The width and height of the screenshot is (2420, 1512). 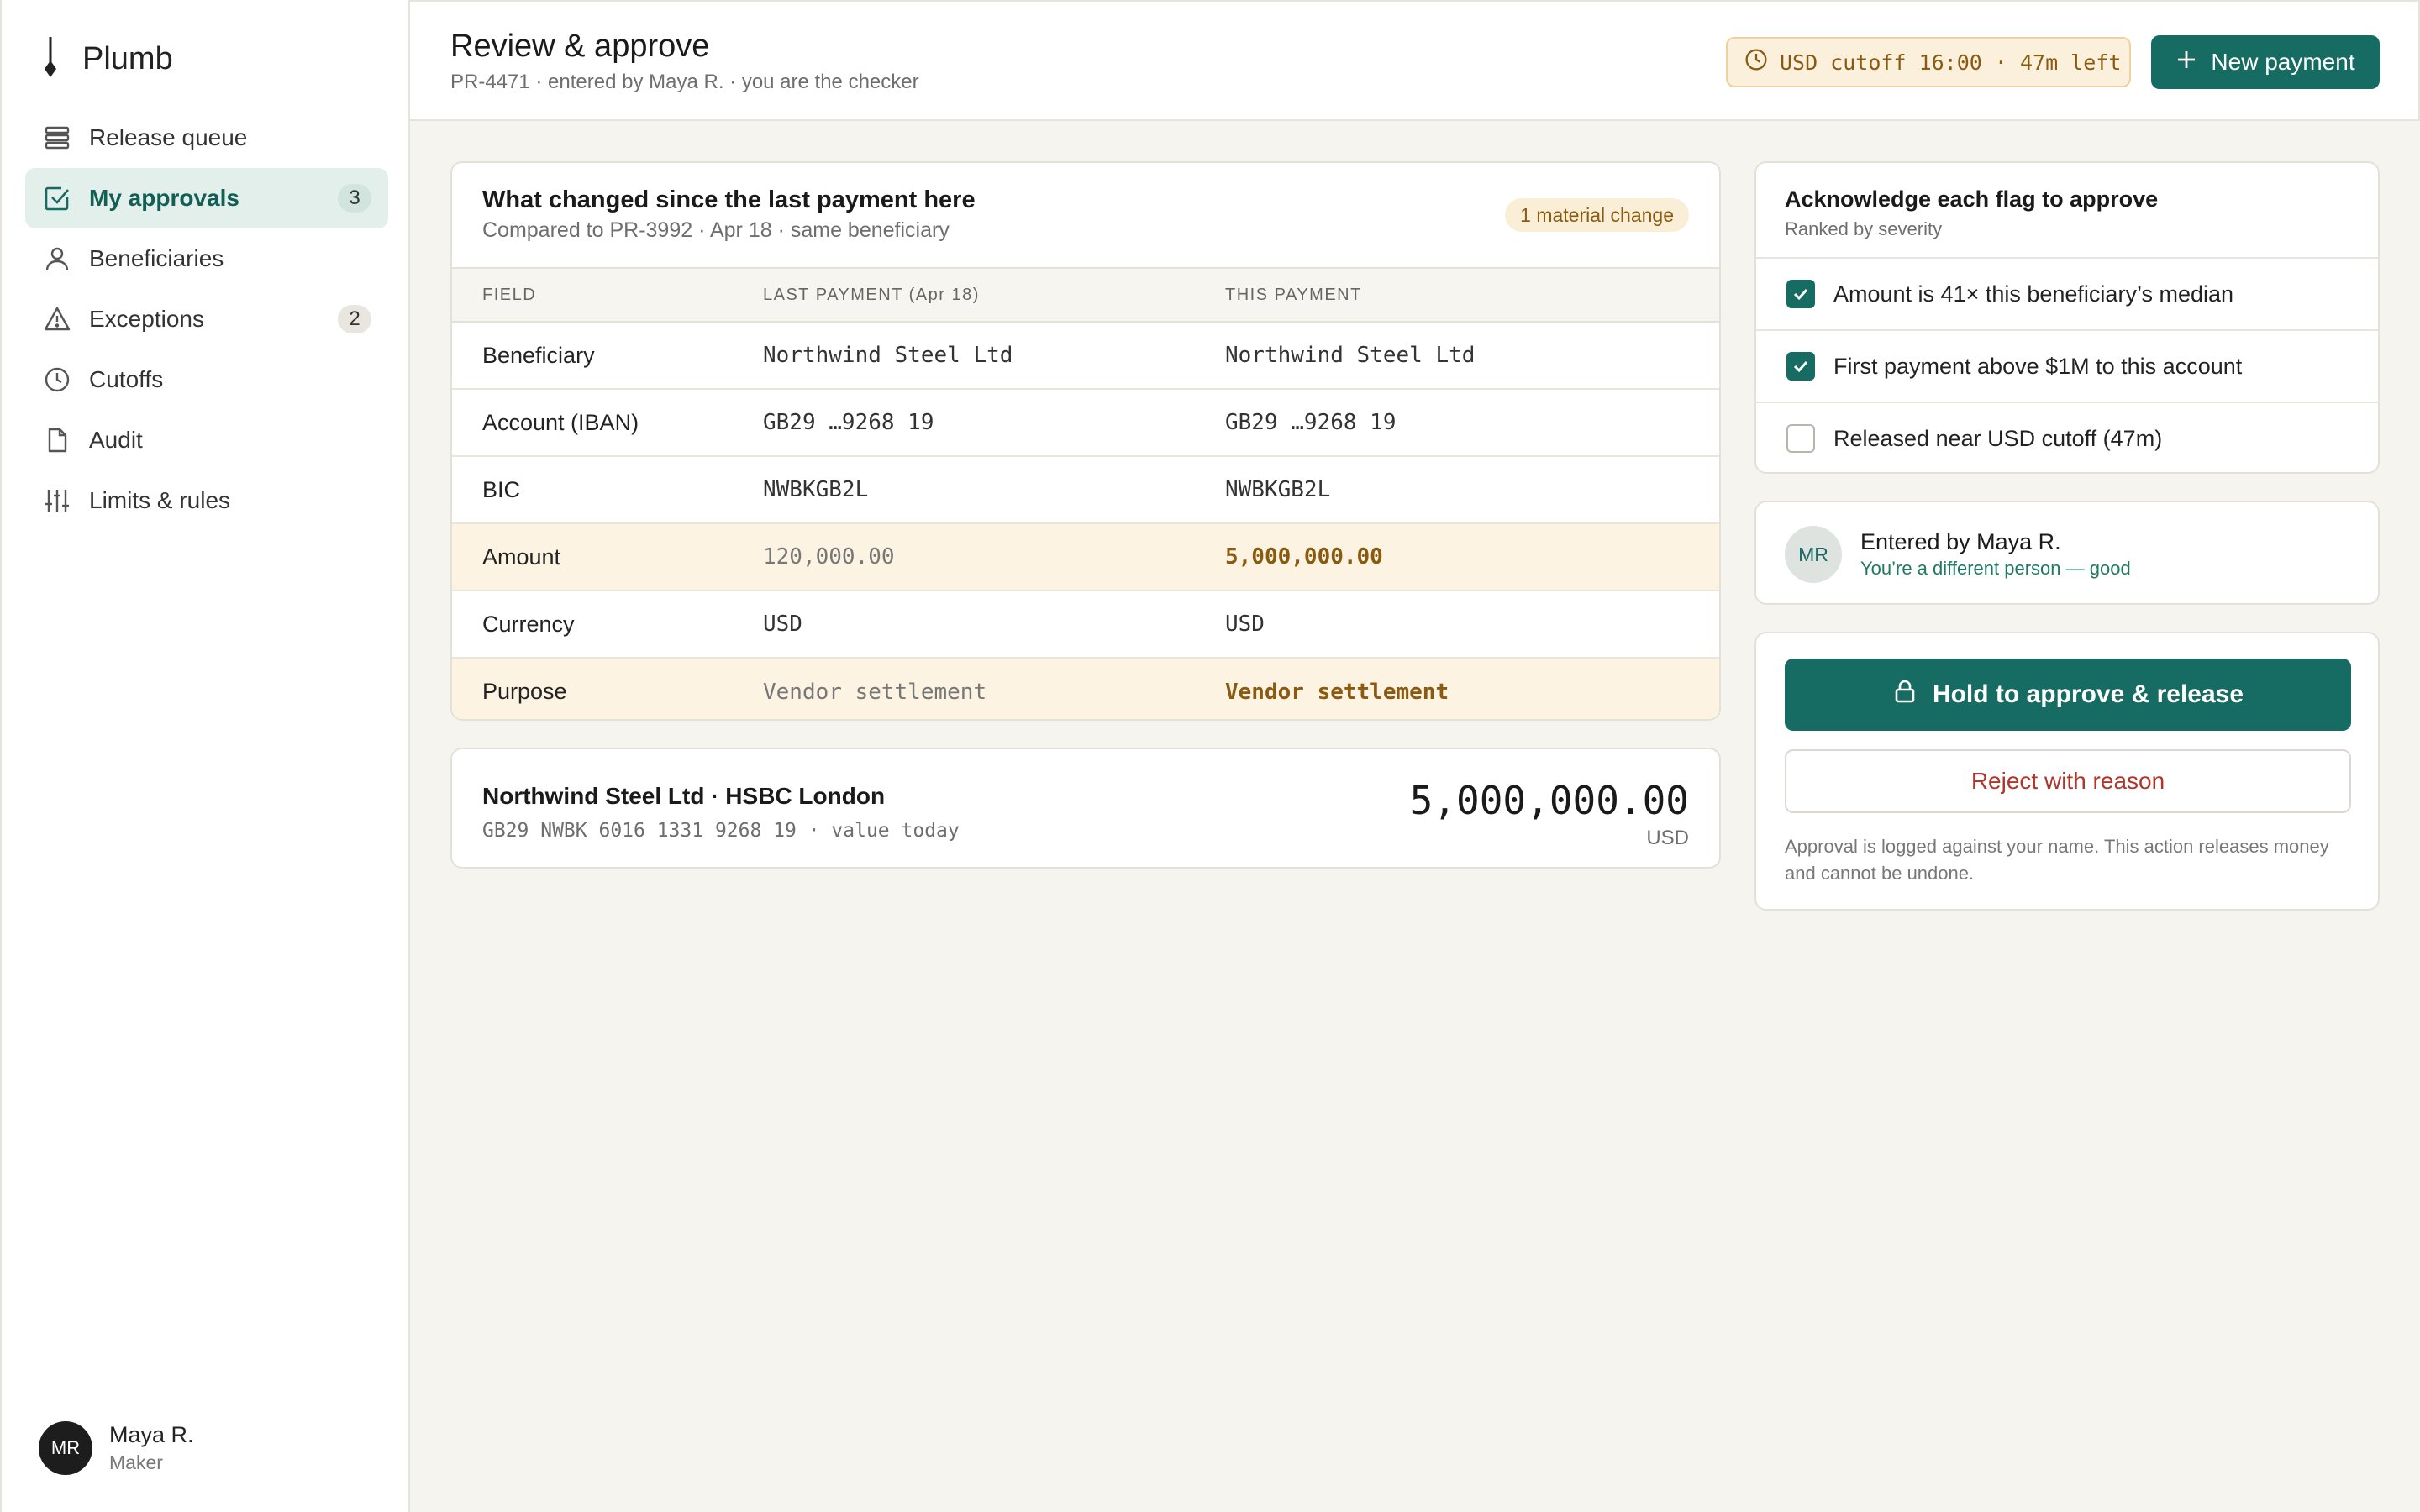 I want to click on cutoff-text: USD cutoff 16:00 · 47m left, so click(x=1951, y=62).